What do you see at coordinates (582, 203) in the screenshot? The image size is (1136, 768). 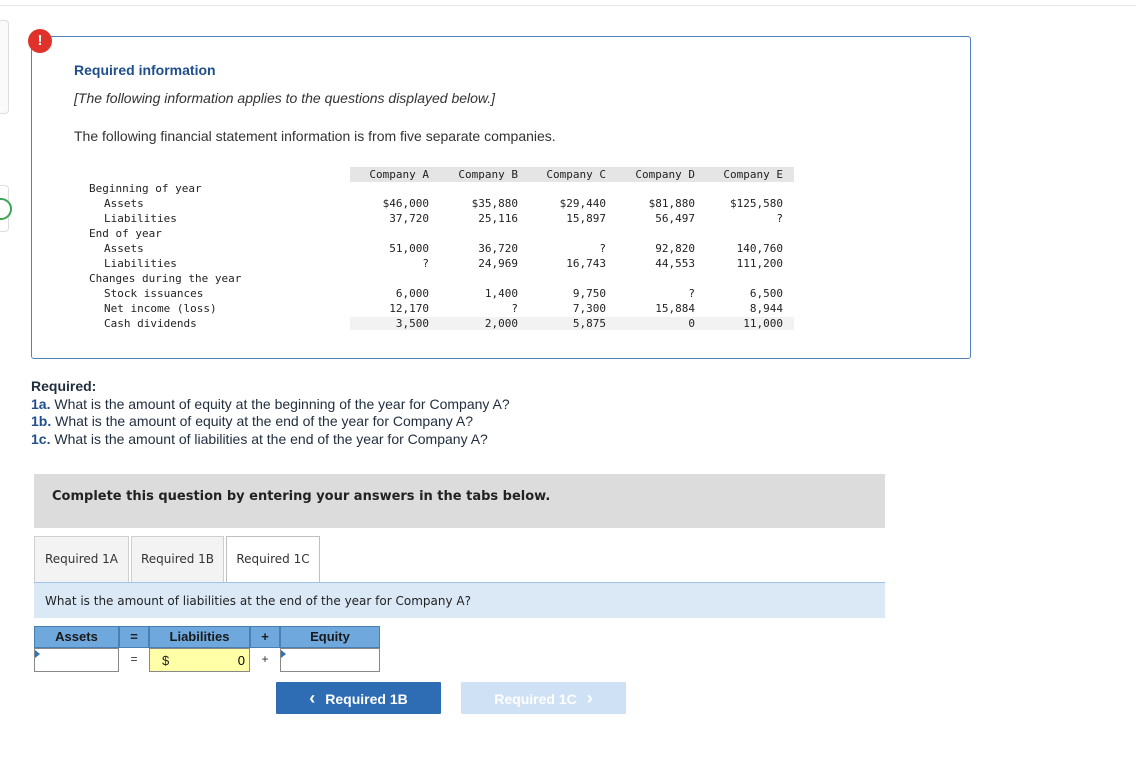 I see `table-cell: $29,440` at bounding box center [582, 203].